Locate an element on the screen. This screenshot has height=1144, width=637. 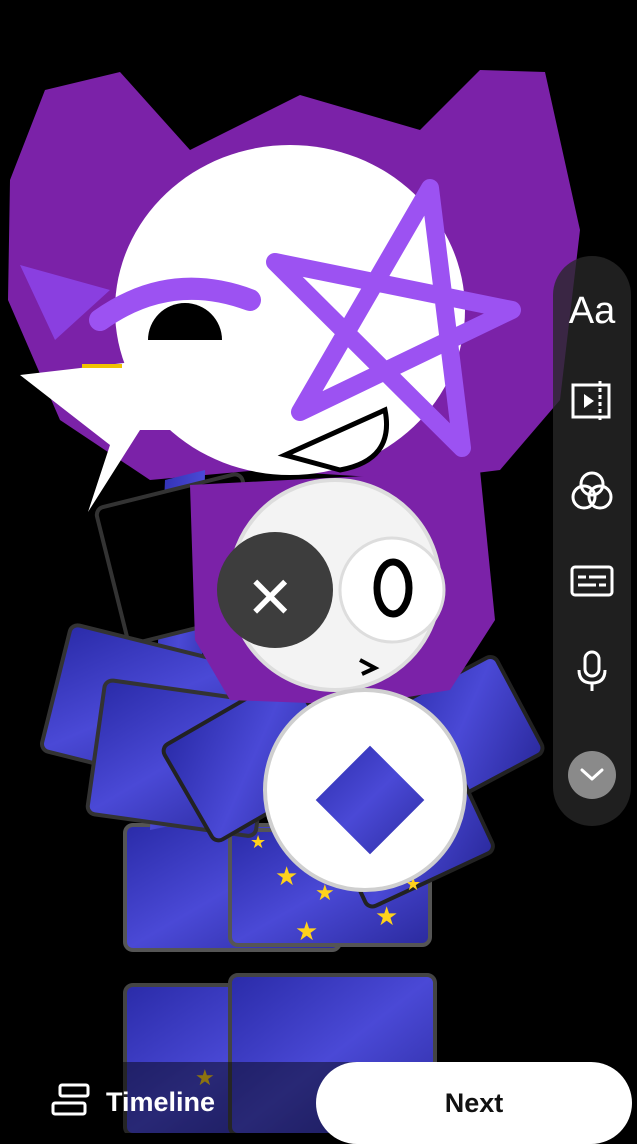
next-label: Next is located at coordinates (474, 1102).